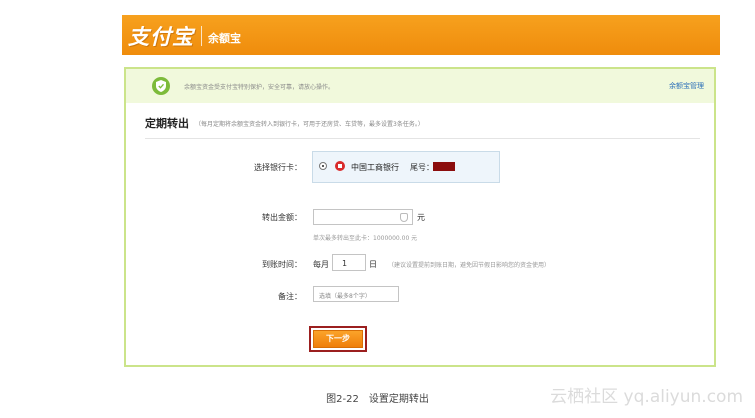 The image size is (755, 418). What do you see at coordinates (201, 36) in the screenshot?
I see `header-divider` at bounding box center [201, 36].